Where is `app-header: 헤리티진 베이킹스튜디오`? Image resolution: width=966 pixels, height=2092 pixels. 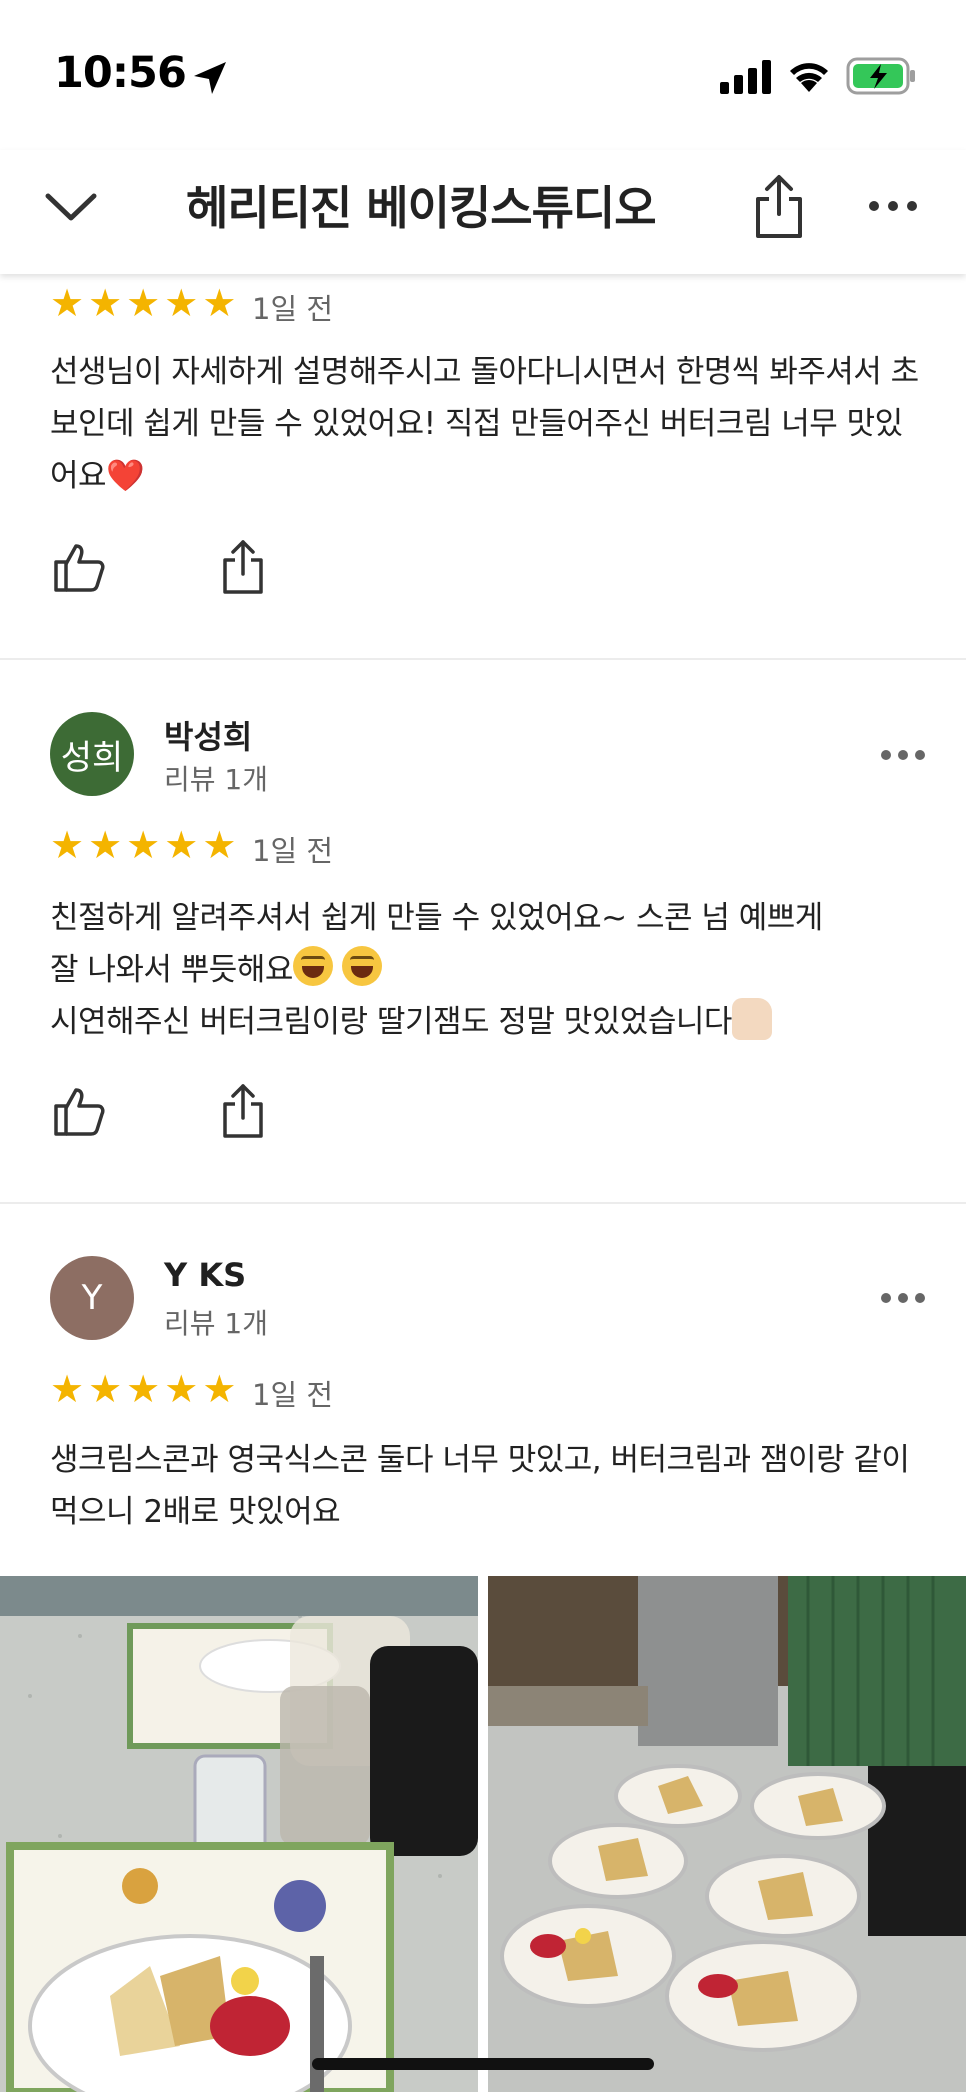 app-header: 헤리티진 베이킹스튜디오 is located at coordinates (483, 212).